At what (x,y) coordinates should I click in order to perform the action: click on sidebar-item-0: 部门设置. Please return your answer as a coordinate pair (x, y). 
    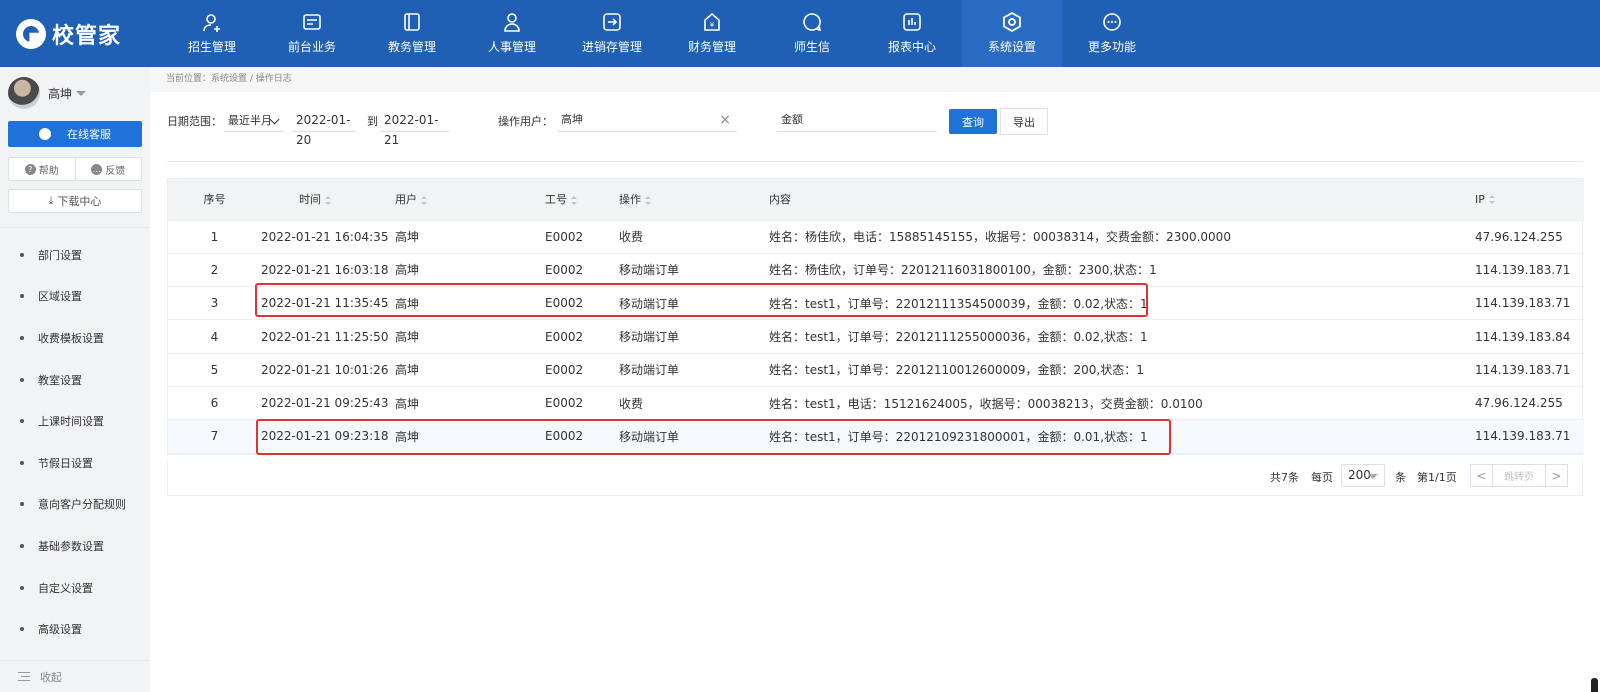
    Looking at the image, I should click on (75, 255).